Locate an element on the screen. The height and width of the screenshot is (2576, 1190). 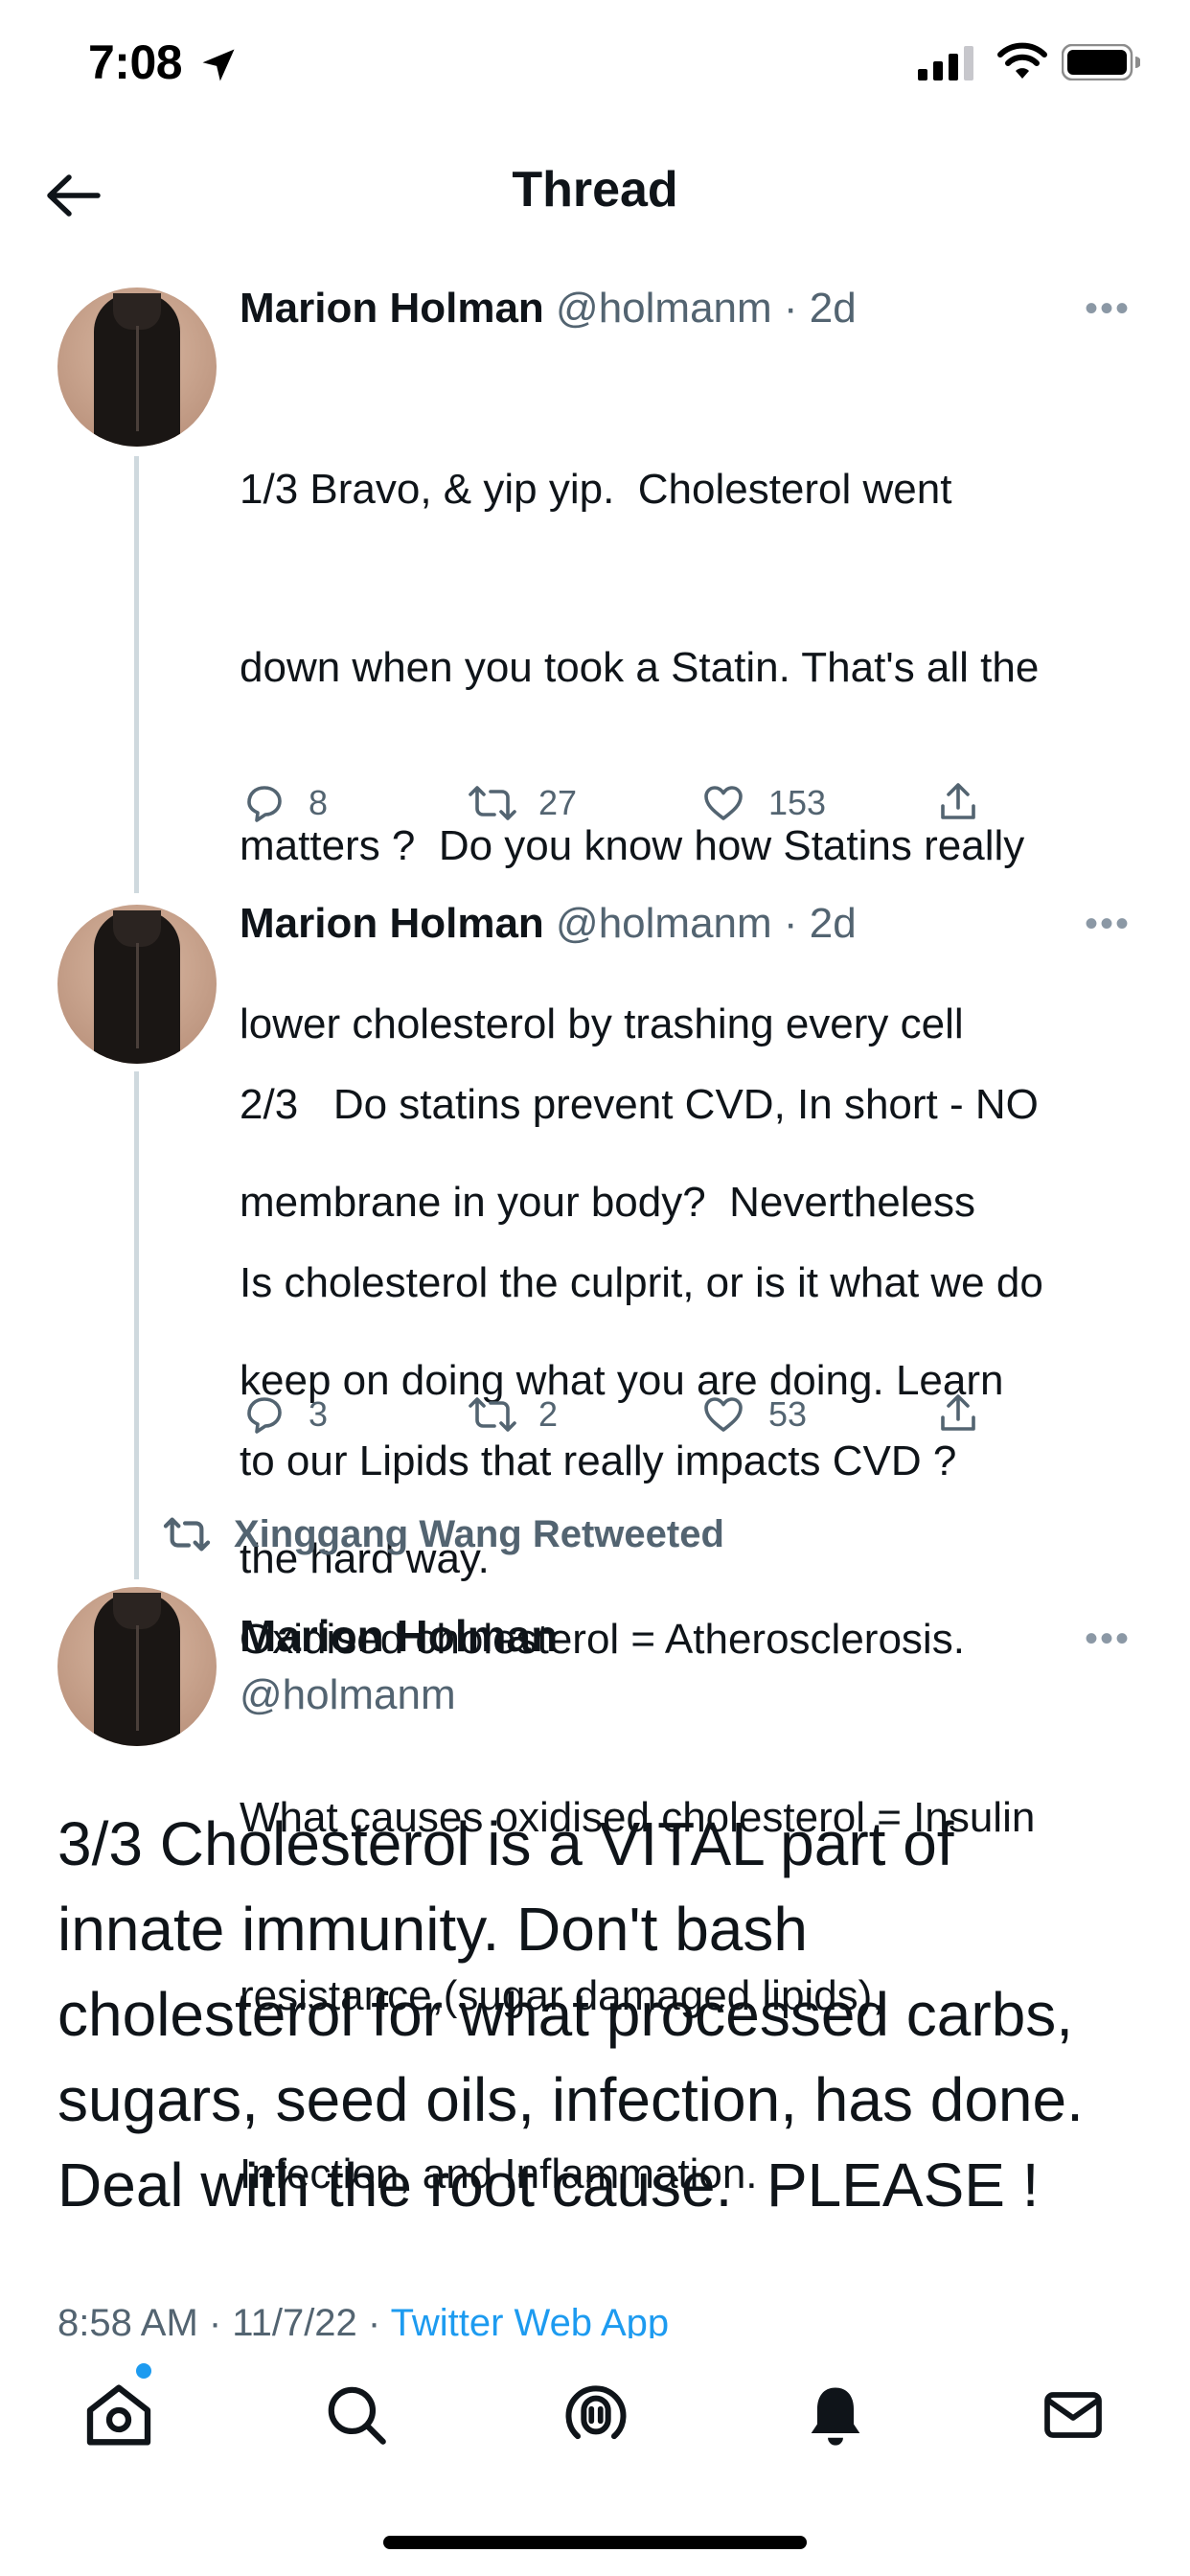
battery-icon is located at coordinates (1101, 64).